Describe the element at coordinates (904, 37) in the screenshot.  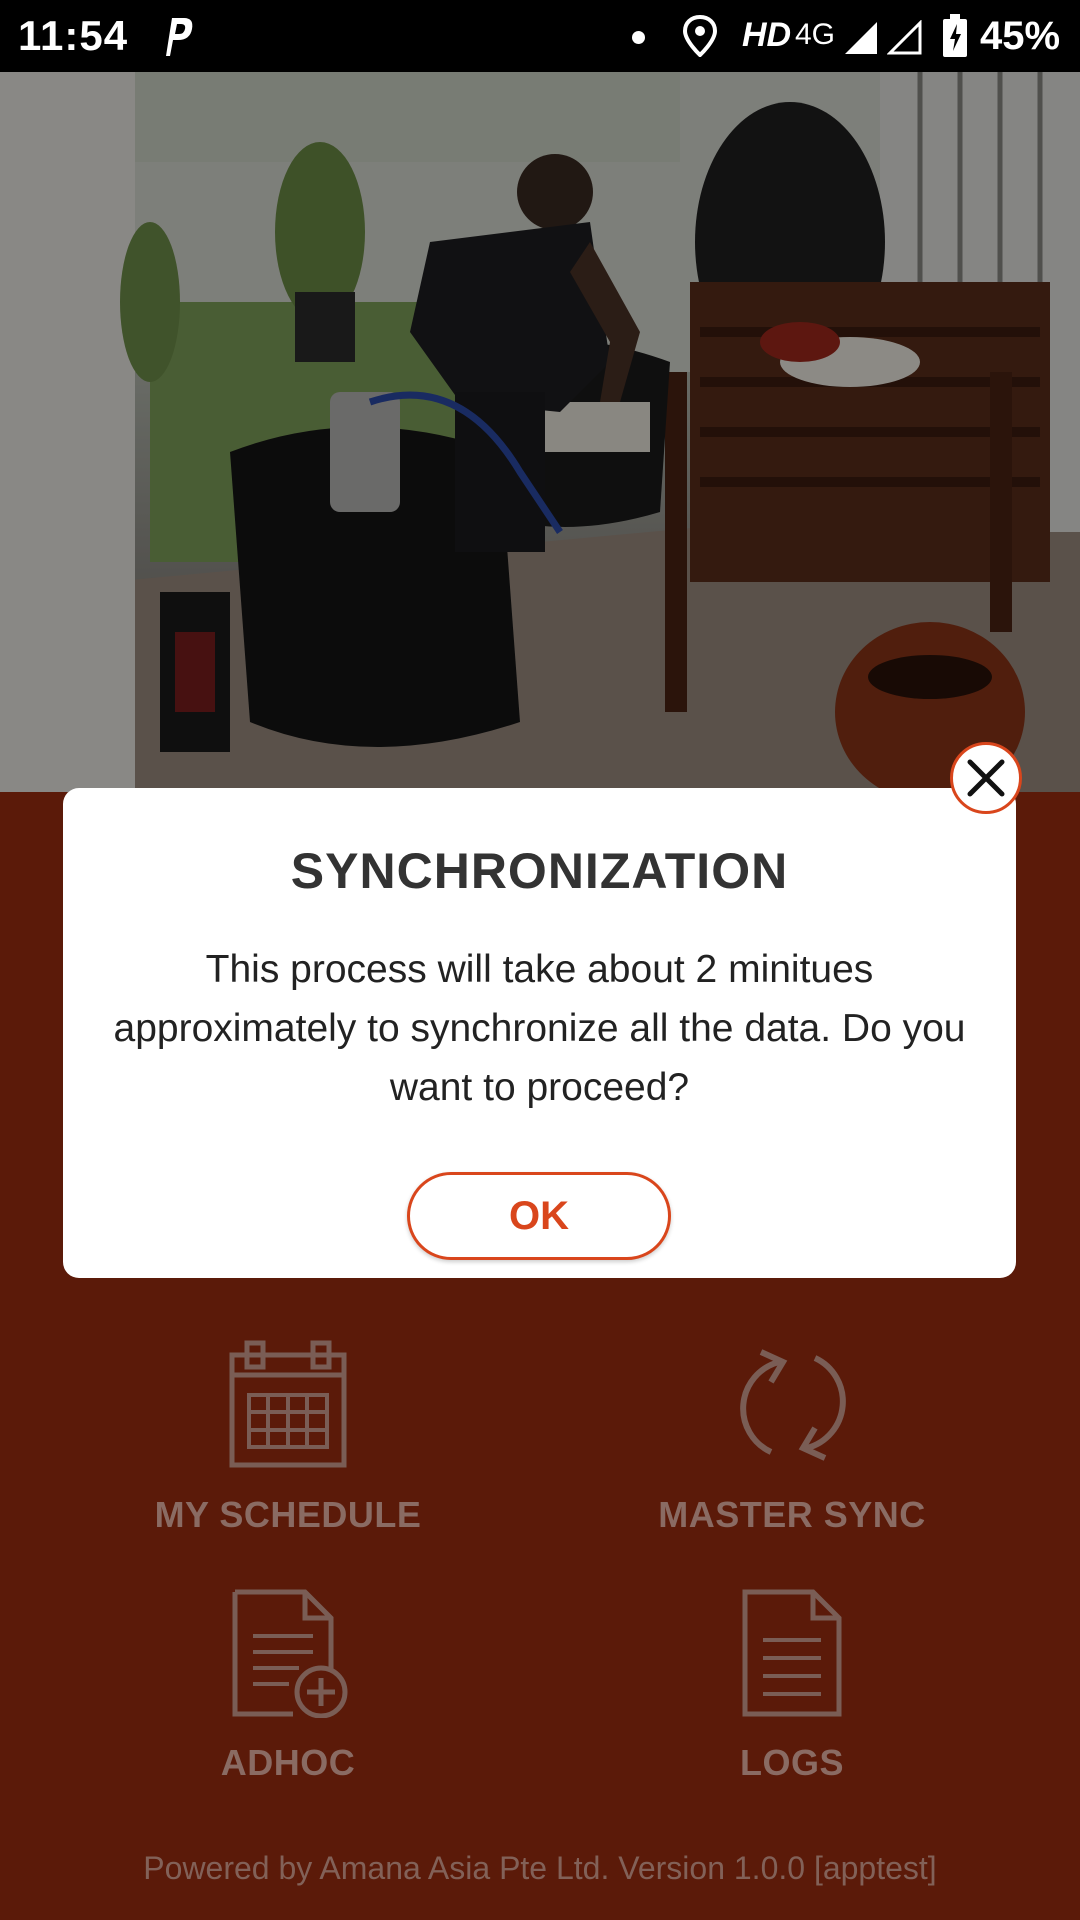
I see `signal-empty-icon` at that location.